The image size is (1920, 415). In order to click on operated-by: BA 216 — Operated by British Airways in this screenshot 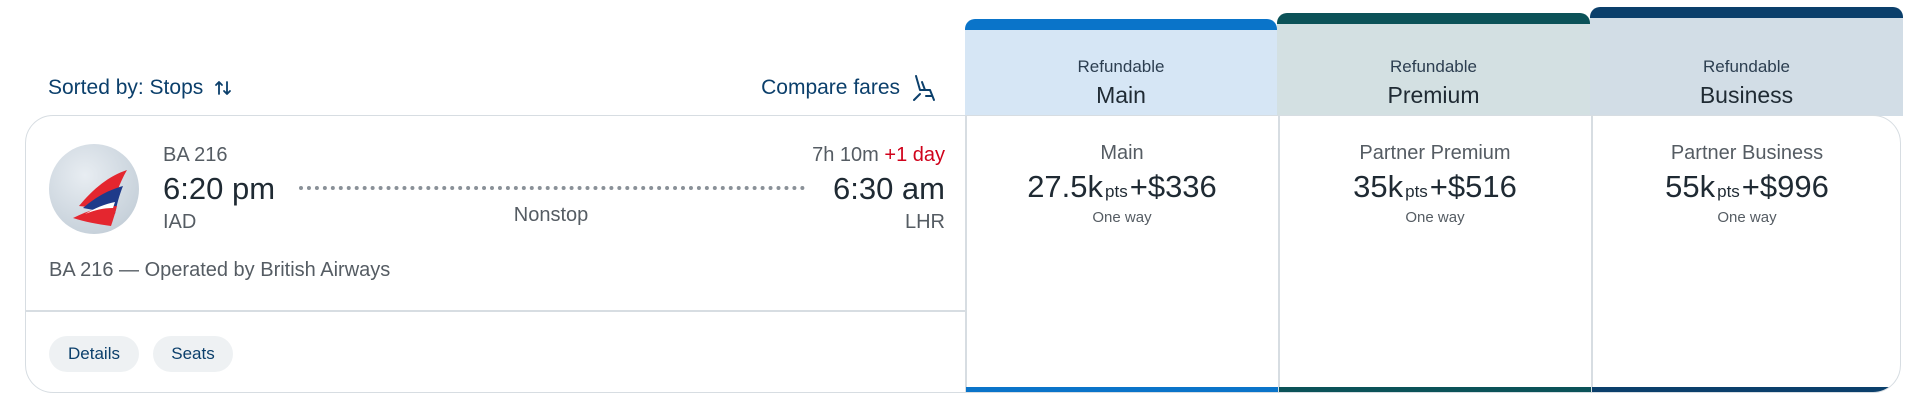, I will do `click(220, 270)`.